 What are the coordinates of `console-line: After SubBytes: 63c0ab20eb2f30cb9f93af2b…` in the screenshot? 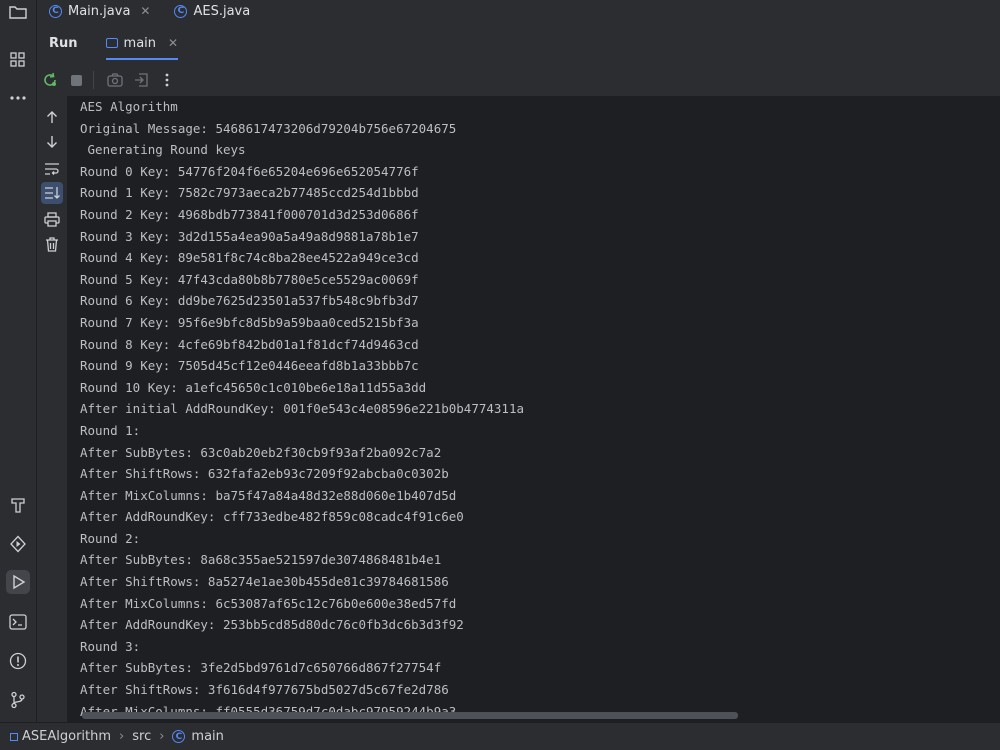 It's located at (261, 452).